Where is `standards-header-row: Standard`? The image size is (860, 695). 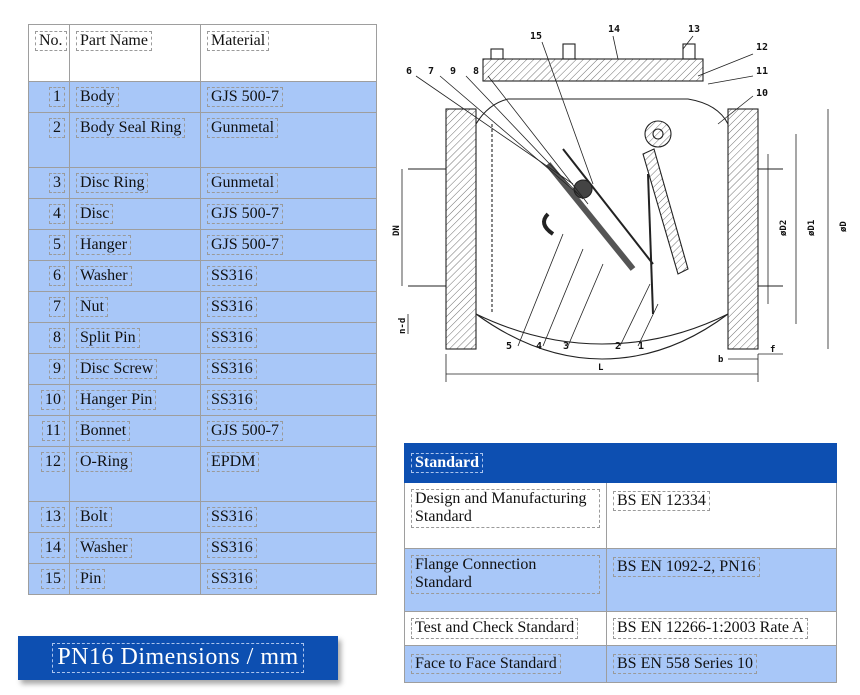
standards-header-row: Standard is located at coordinates (620, 463).